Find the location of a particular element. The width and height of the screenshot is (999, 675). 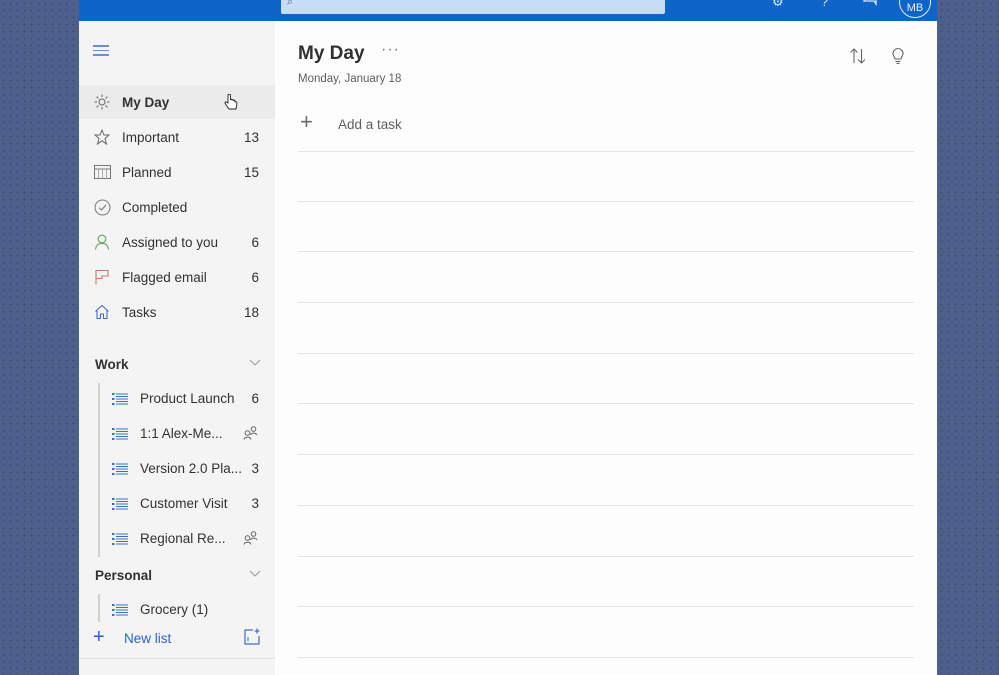

sidebar-item-label: Tasks is located at coordinates (139, 312).